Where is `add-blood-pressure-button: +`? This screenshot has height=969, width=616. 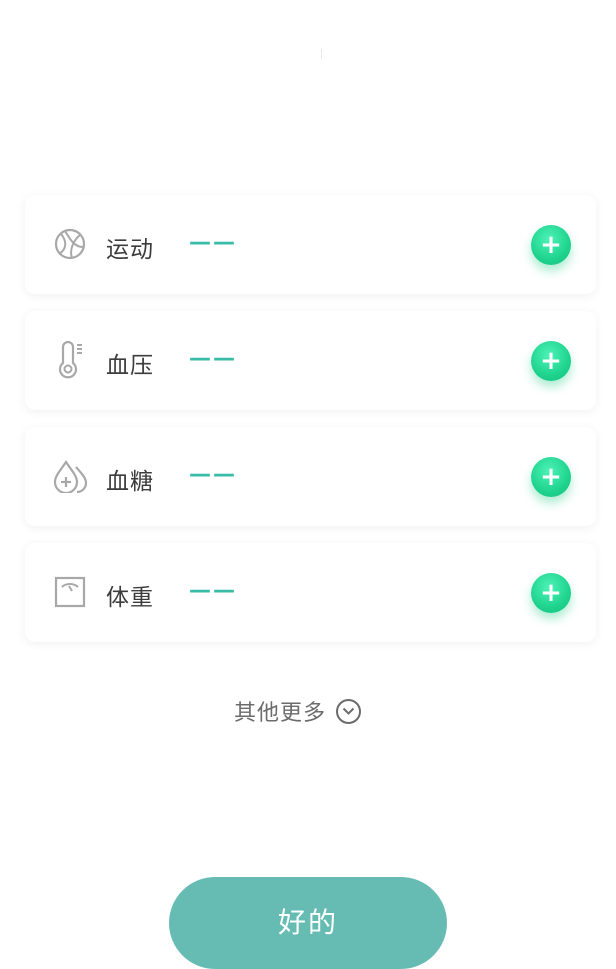 add-blood-pressure-button: + is located at coordinates (551, 361).